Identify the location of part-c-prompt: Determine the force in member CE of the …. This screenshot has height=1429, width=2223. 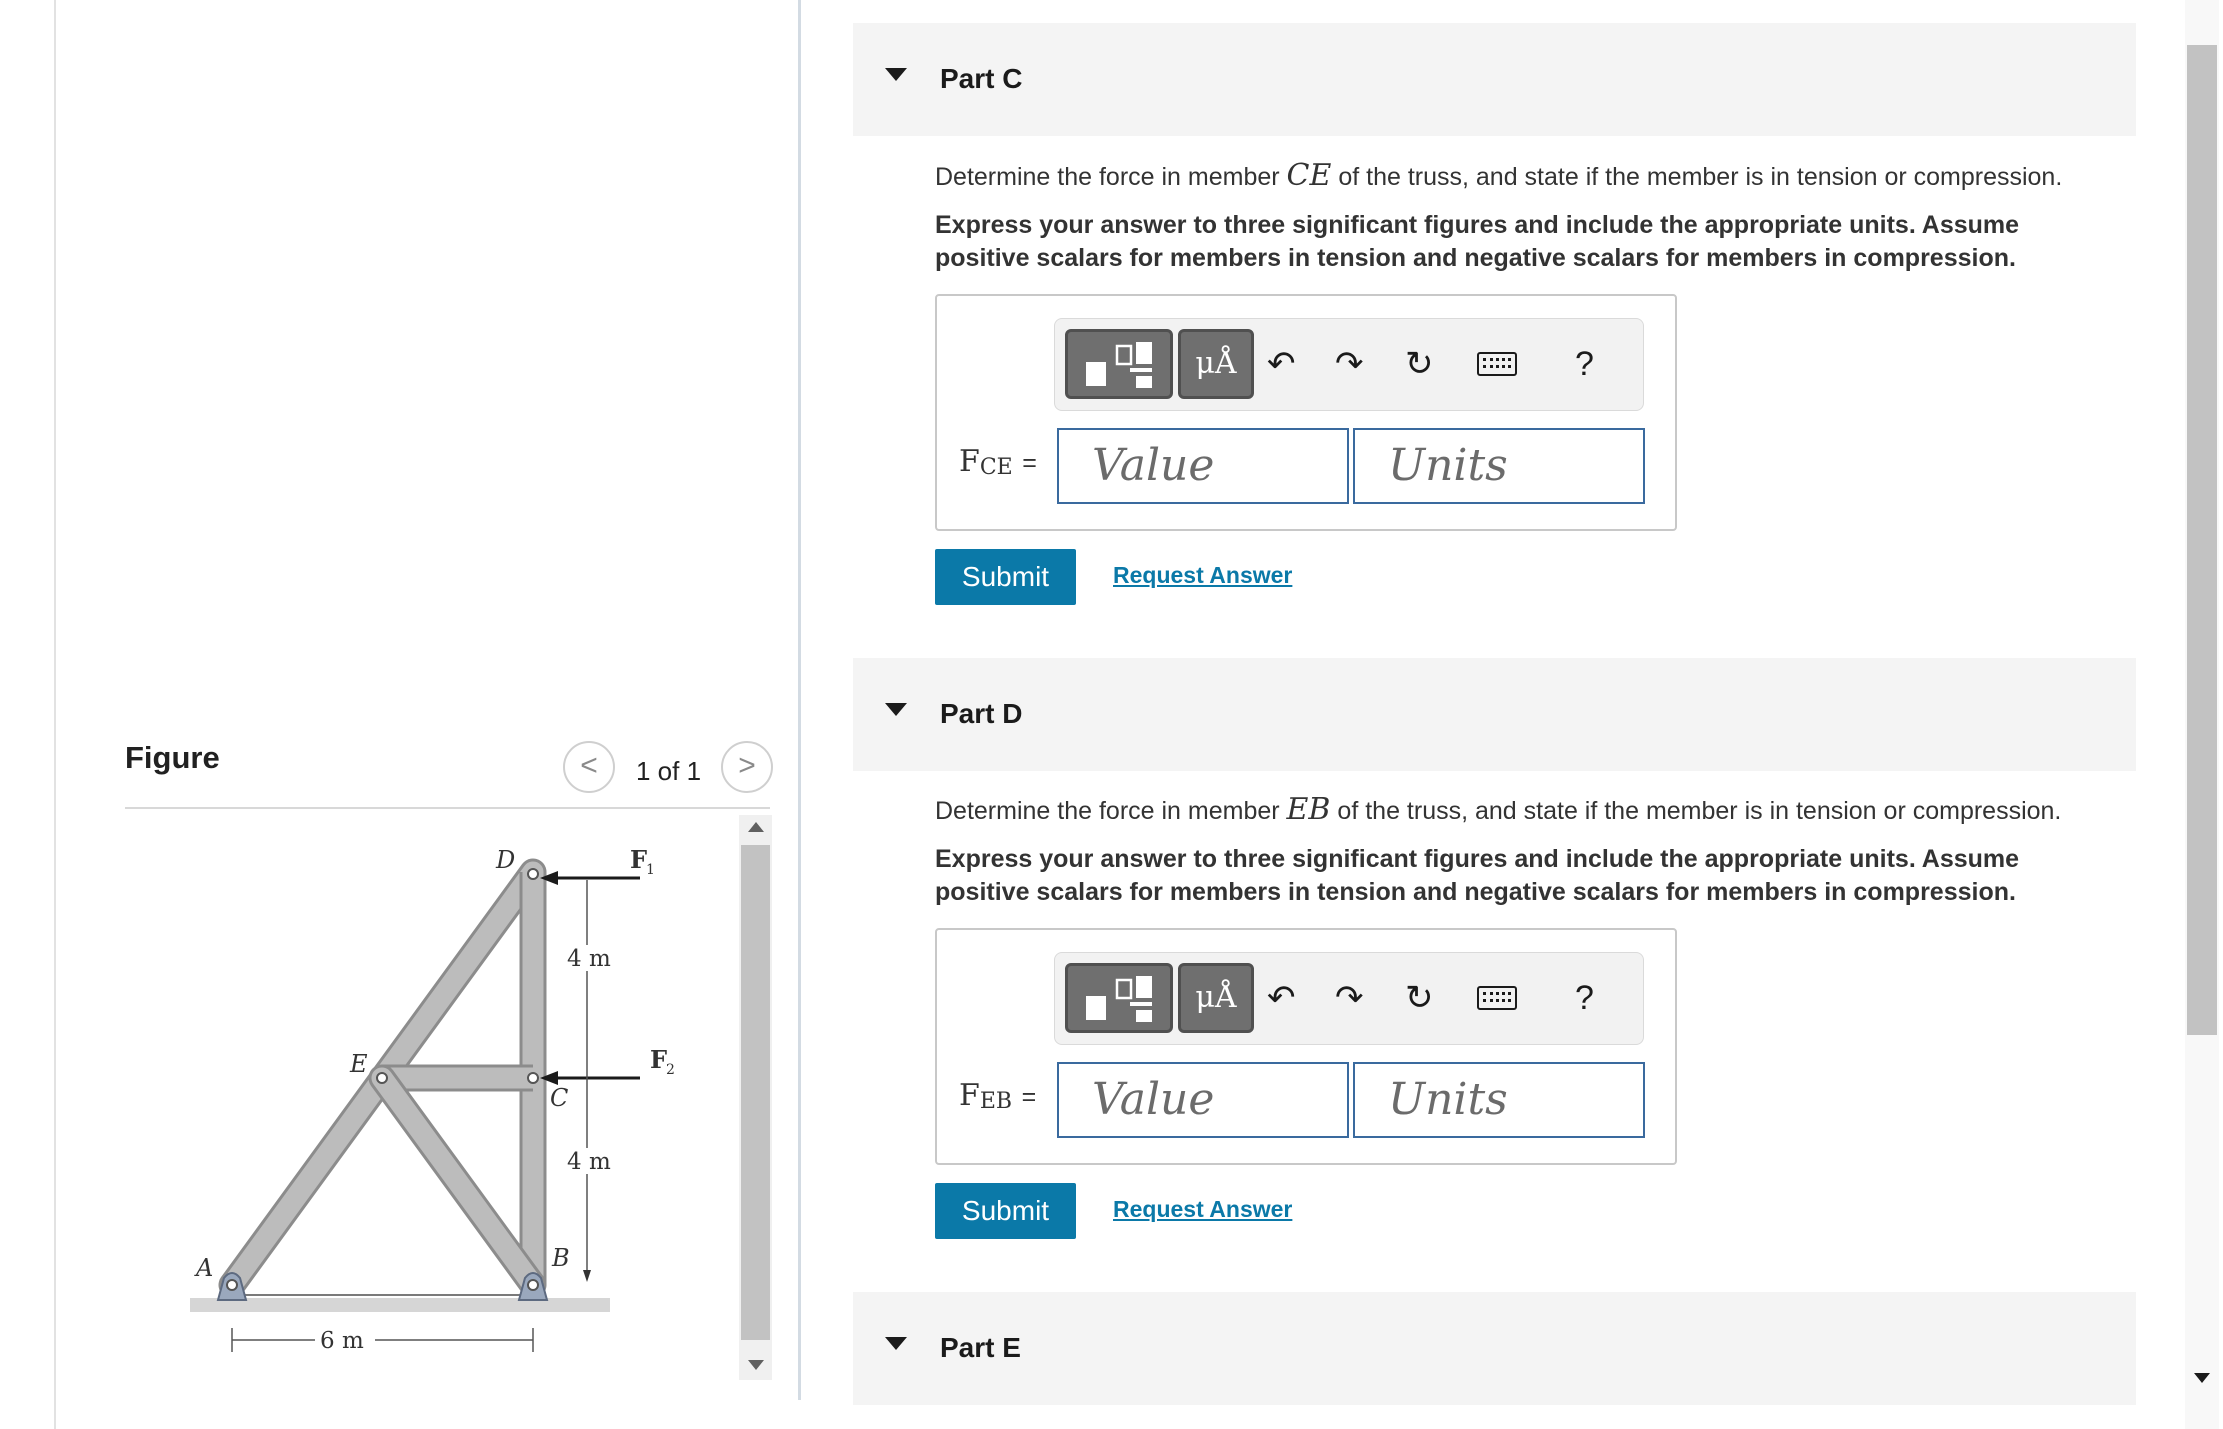
(1499, 175).